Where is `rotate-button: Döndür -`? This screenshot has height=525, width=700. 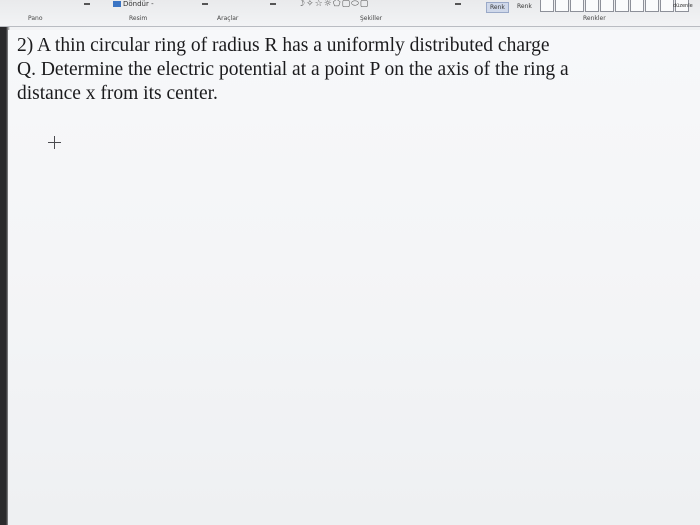
rotate-button: Döndür - is located at coordinates (133, 4).